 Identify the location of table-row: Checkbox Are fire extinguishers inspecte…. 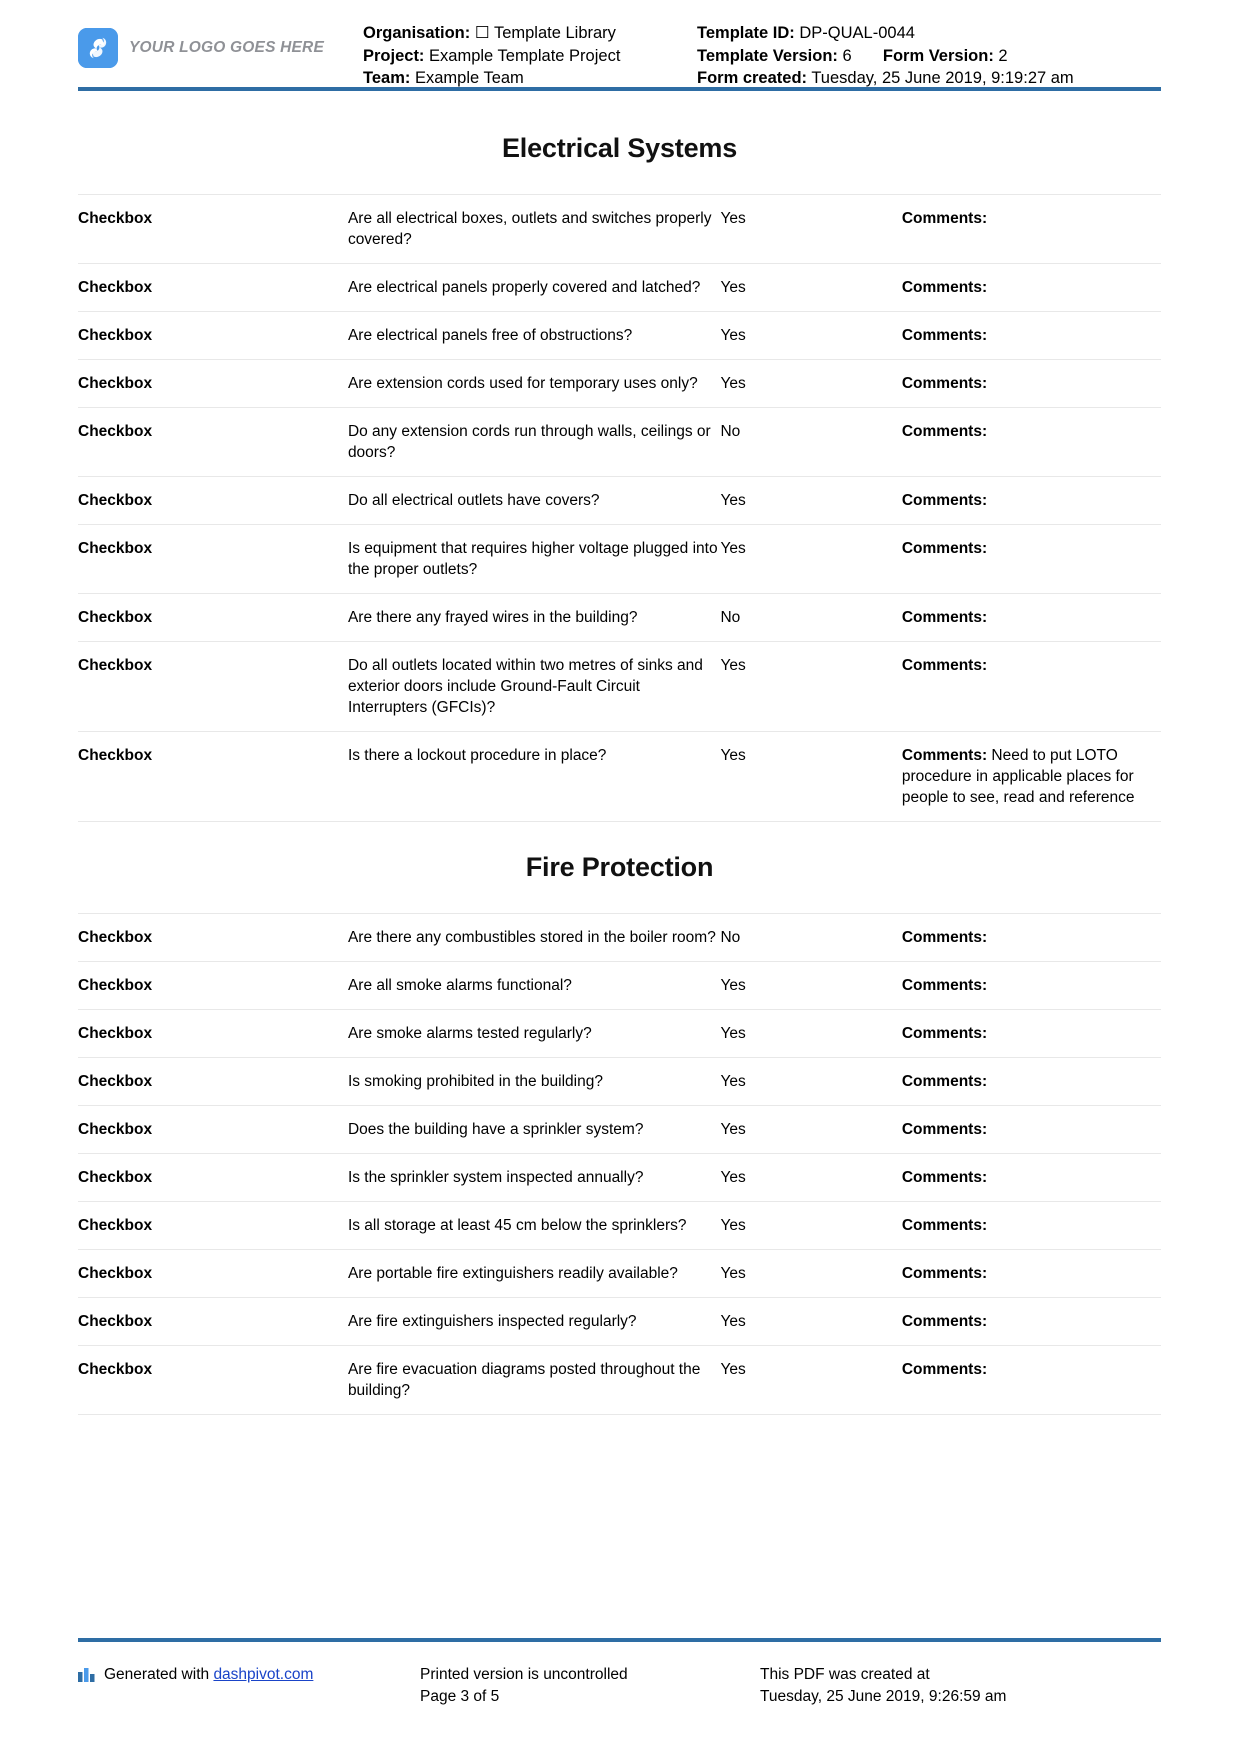
(619, 1321).